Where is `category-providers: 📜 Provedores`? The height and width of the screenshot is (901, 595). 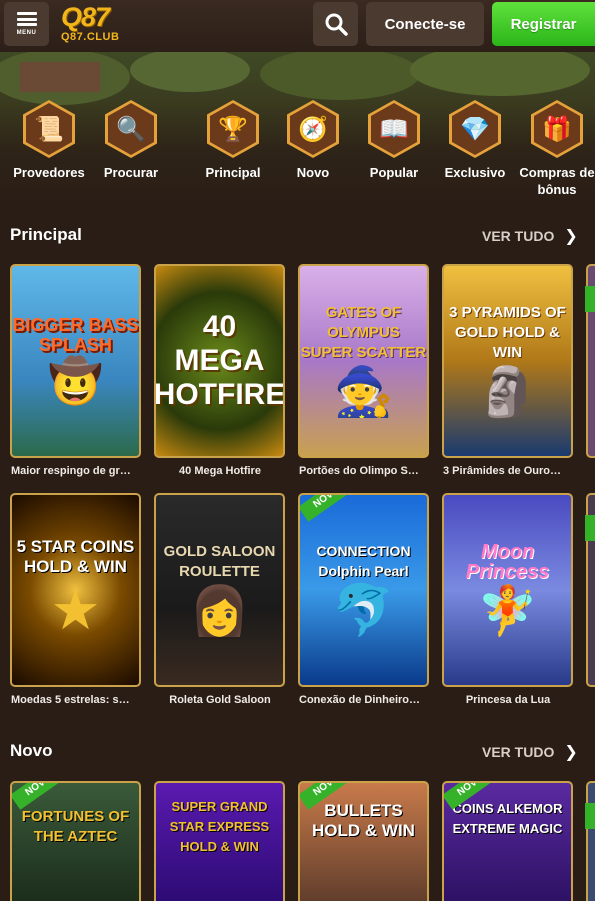
category-providers: 📜 Provedores is located at coordinates (49, 140).